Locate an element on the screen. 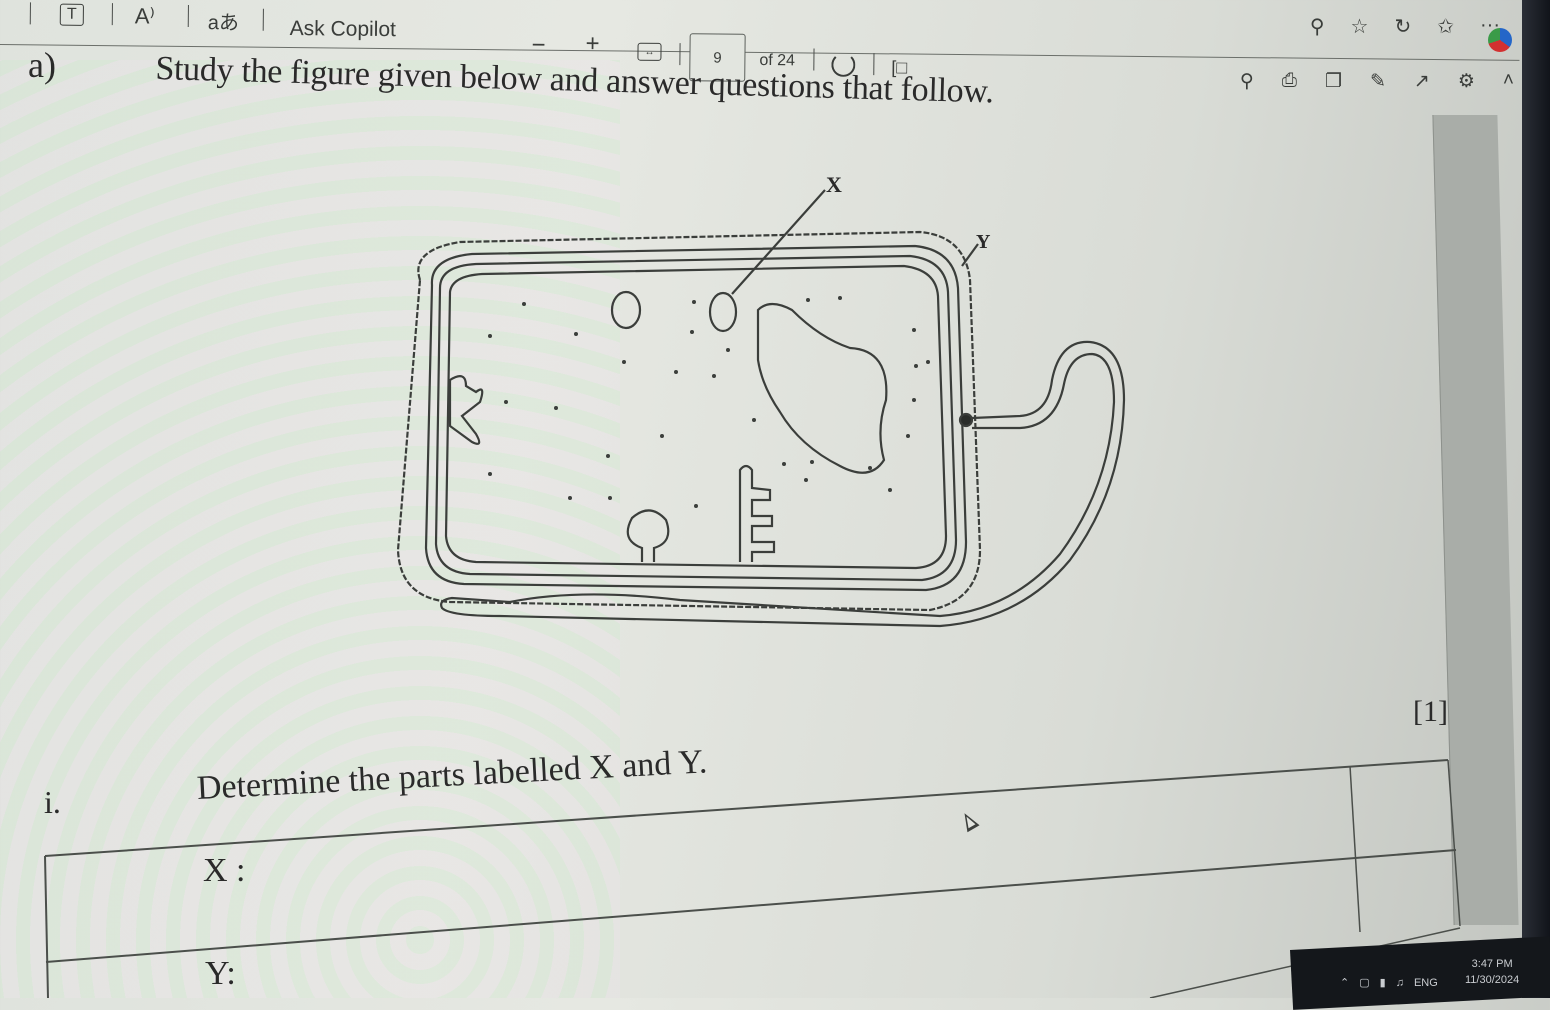  browser-address-icons: ⚲ ☆ ↻ ✩ ··· is located at coordinates (1405, 26).